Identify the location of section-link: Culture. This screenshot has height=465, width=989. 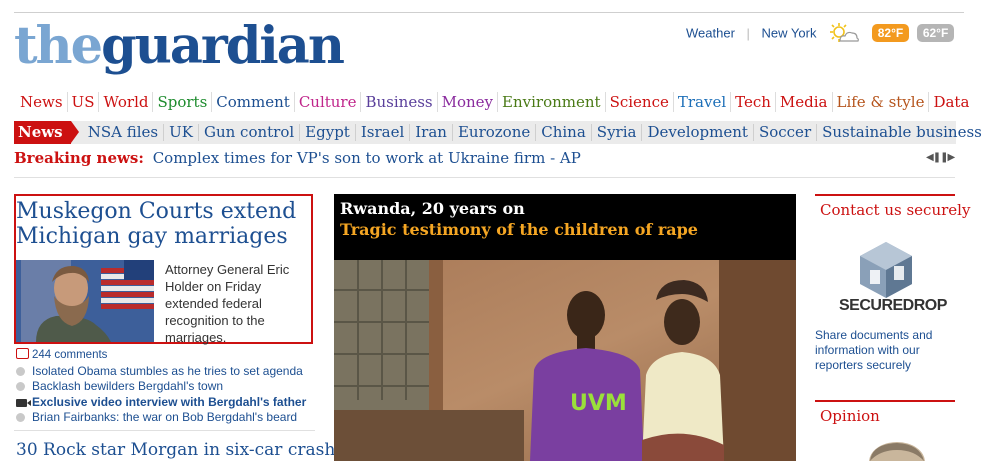
(327, 102).